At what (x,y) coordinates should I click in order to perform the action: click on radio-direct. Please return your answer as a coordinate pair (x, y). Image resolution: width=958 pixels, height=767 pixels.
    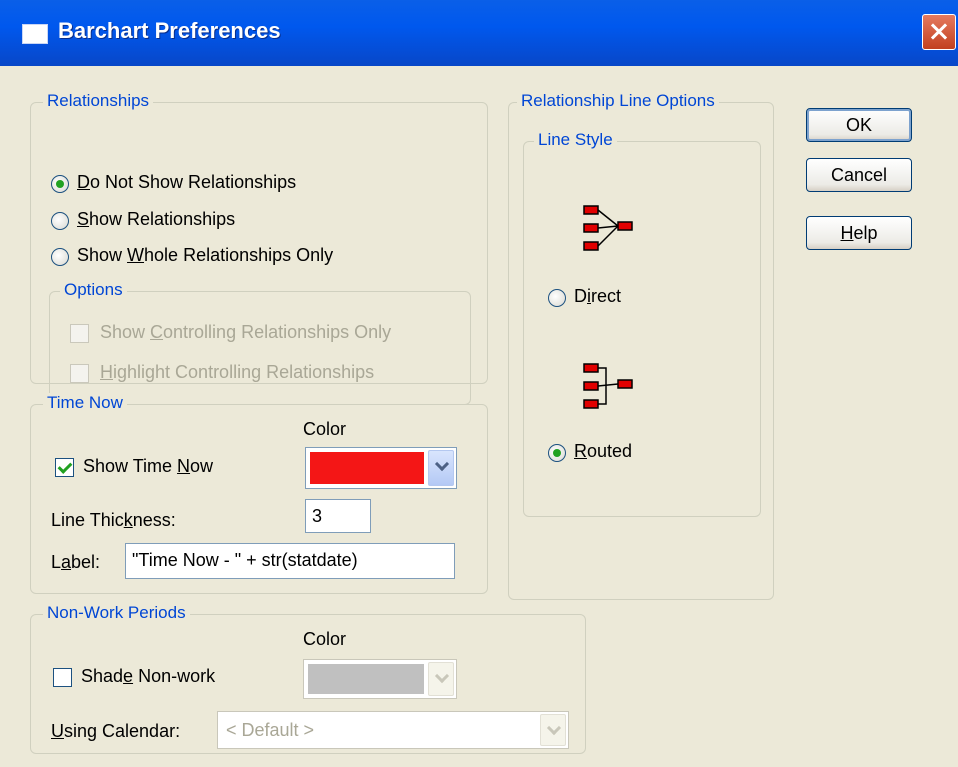
    Looking at the image, I should click on (557, 298).